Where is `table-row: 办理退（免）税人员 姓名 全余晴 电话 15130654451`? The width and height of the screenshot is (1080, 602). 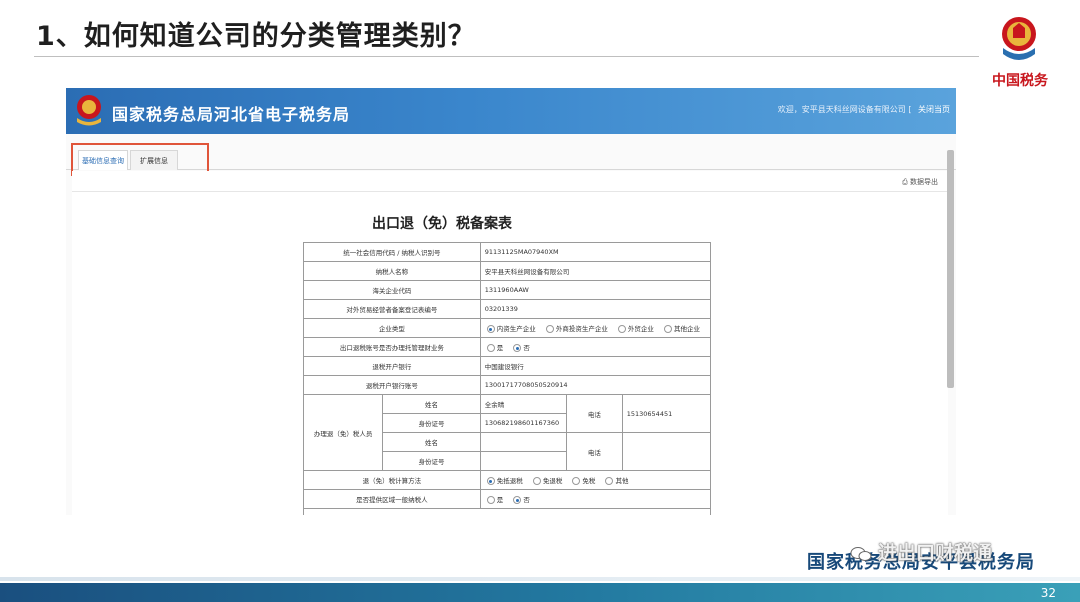
table-row: 办理退（免）税人员 姓名 全余晴 电话 15130654451 is located at coordinates (507, 432).